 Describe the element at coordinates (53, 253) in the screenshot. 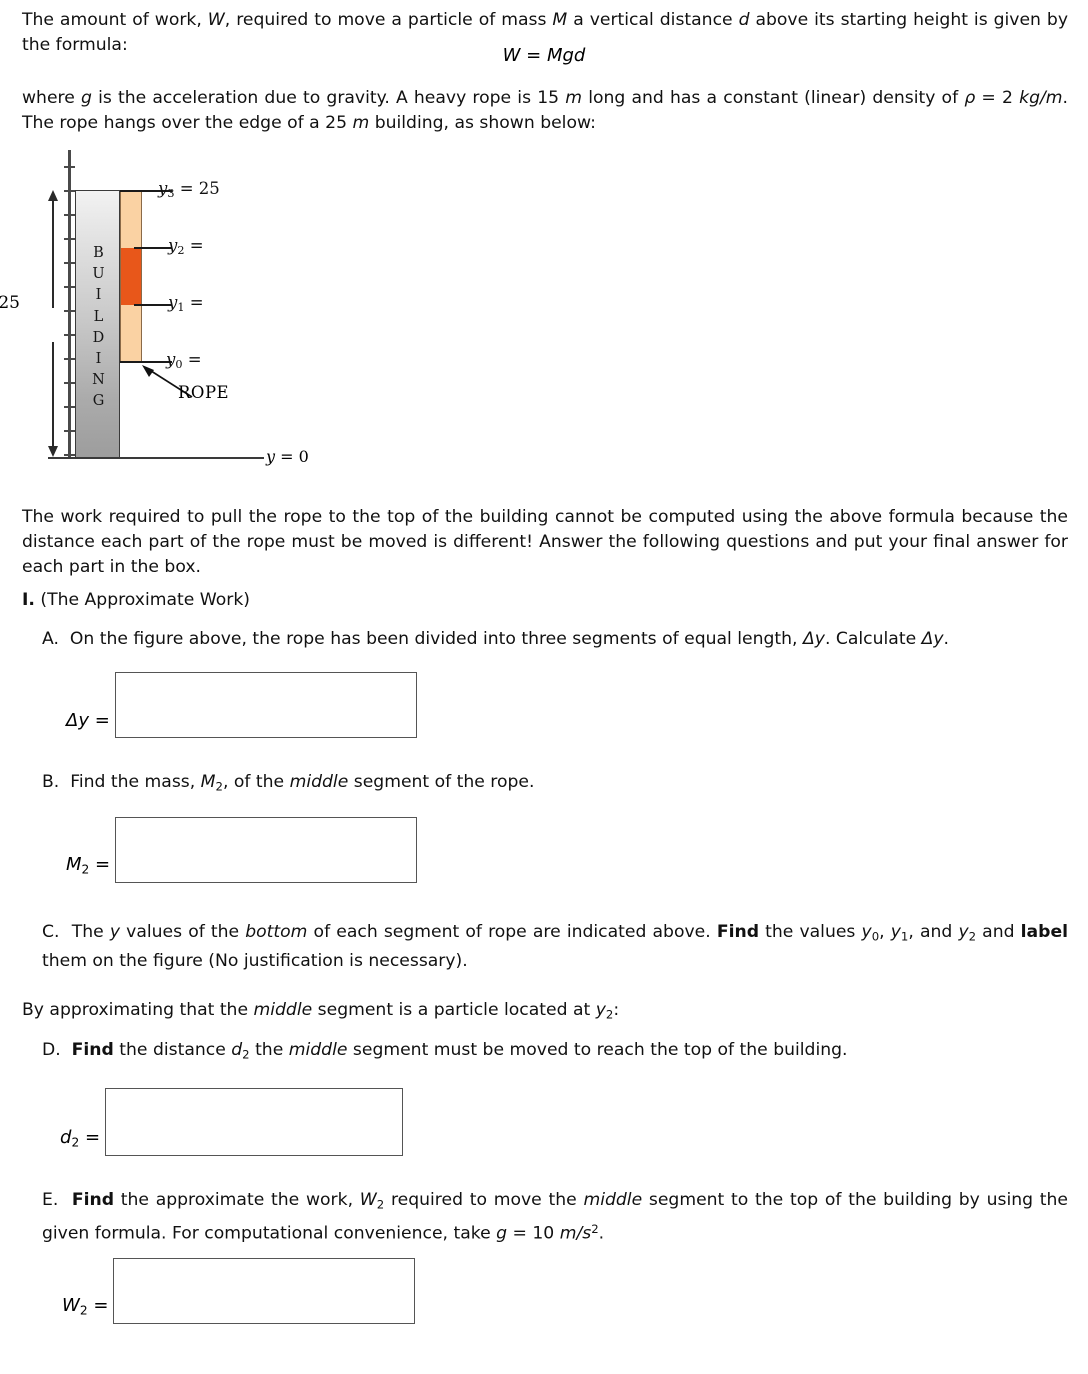

I see `dimension-line-upper` at that location.